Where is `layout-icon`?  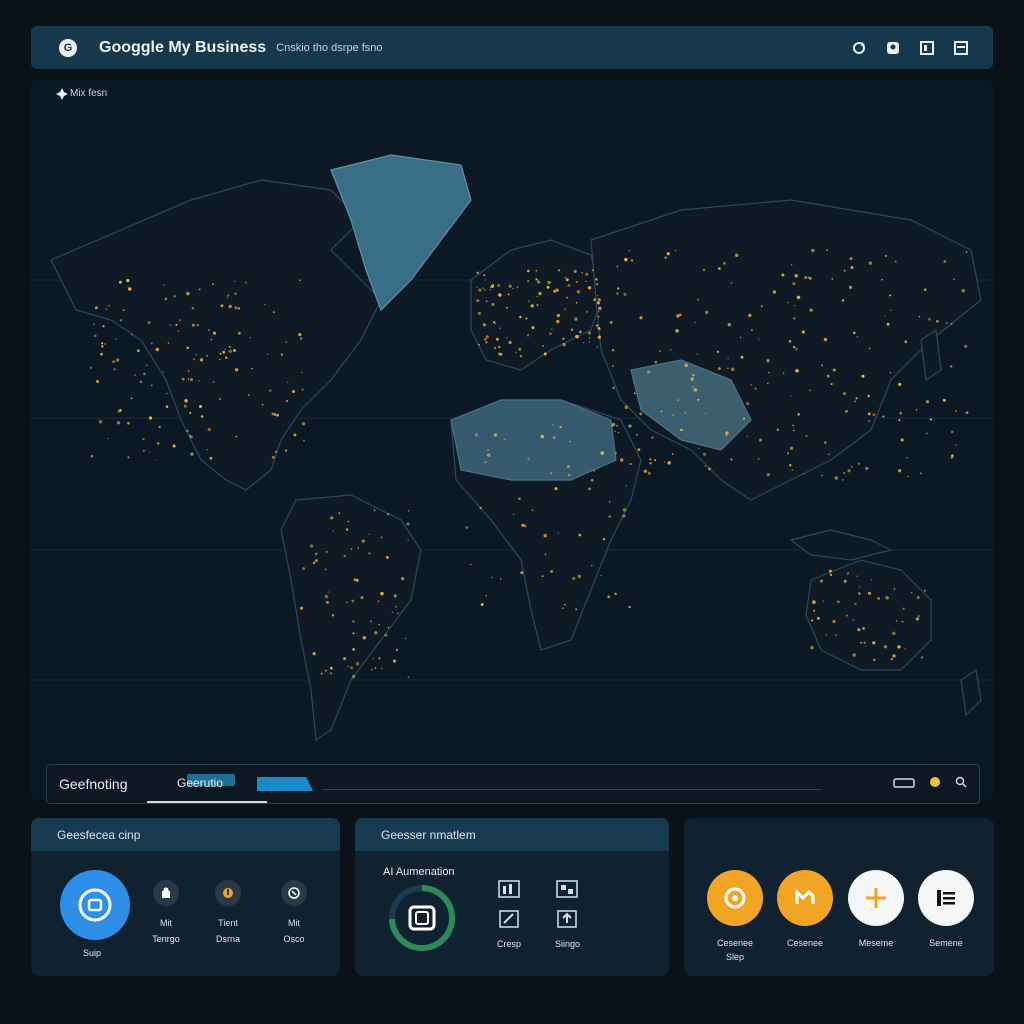
layout-icon is located at coordinates (927, 48).